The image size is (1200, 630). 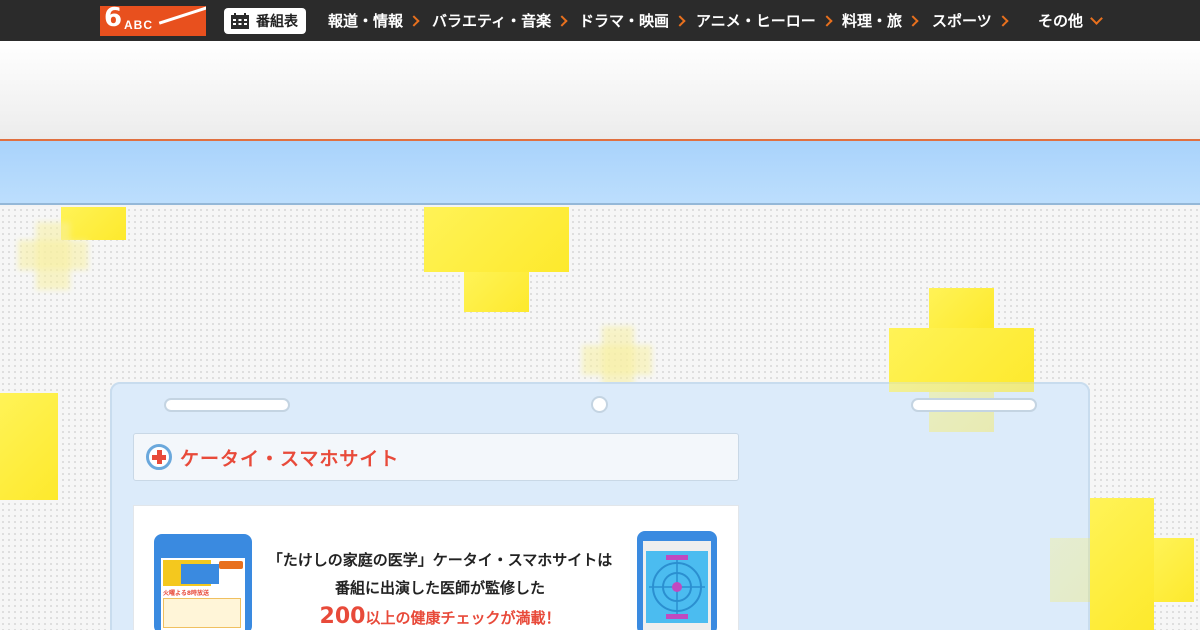 I want to click on body-chart-icon, so click(x=677, y=587).